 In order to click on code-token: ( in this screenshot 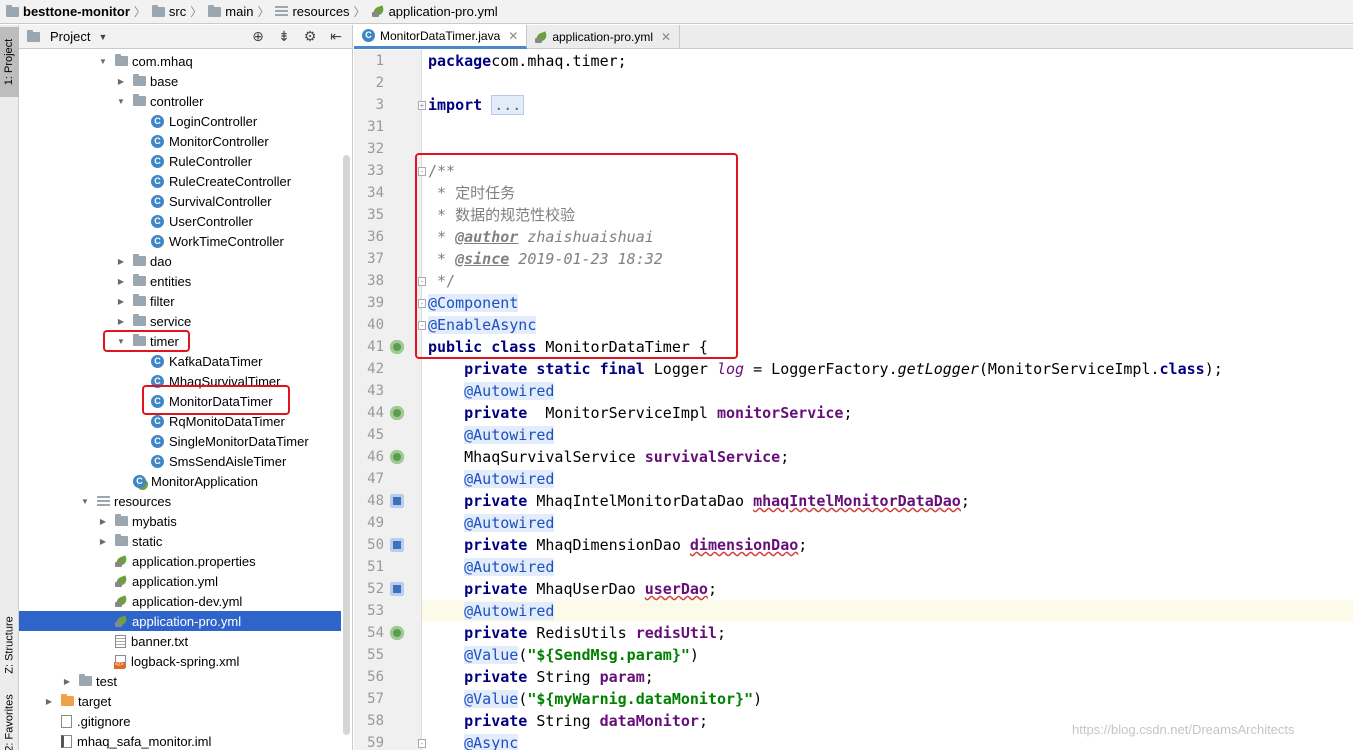, I will do `click(523, 655)`.